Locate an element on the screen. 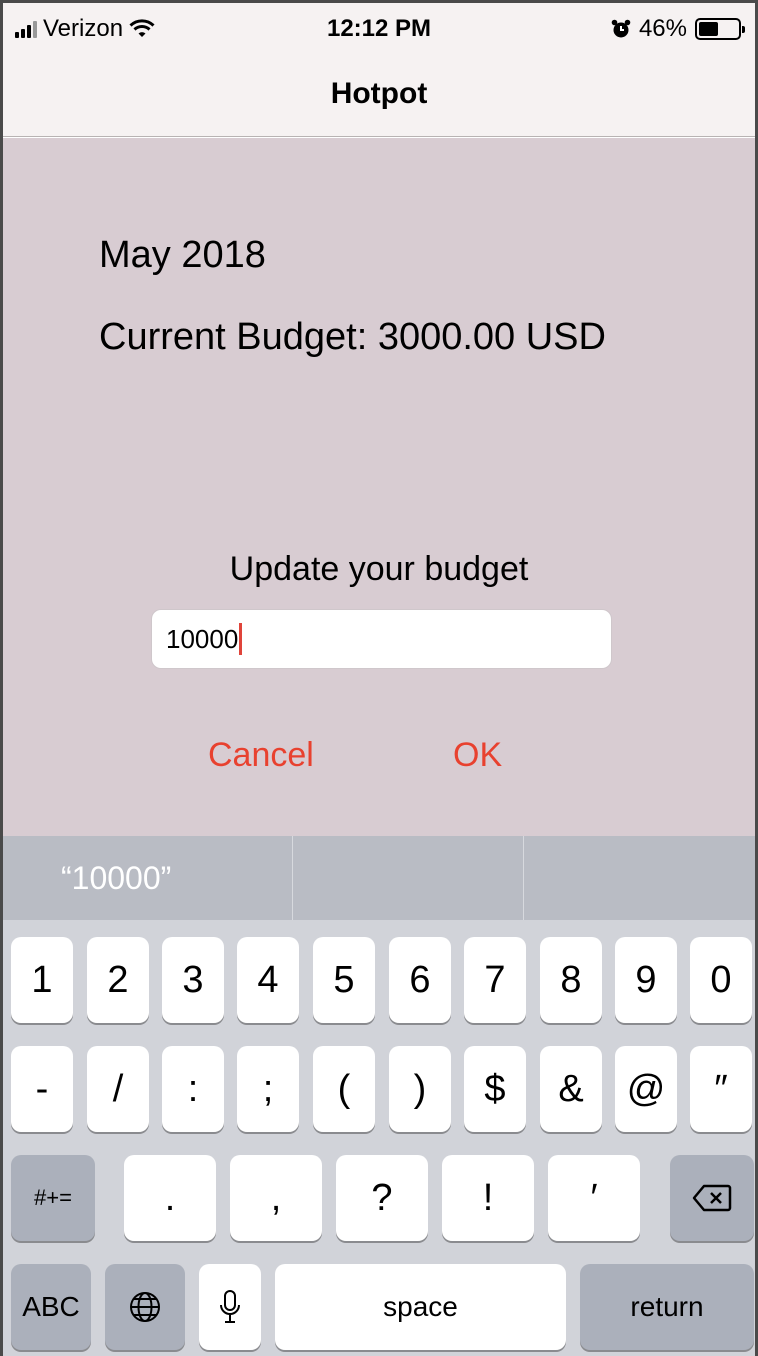 The height and width of the screenshot is (1356, 758). key-more-symbols: #+= is located at coordinates (53, 1198).